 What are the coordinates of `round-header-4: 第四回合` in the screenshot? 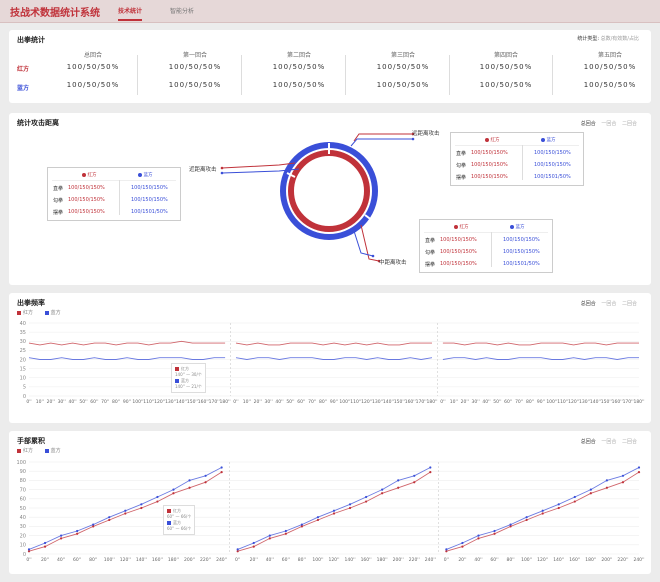 It's located at (505, 55).